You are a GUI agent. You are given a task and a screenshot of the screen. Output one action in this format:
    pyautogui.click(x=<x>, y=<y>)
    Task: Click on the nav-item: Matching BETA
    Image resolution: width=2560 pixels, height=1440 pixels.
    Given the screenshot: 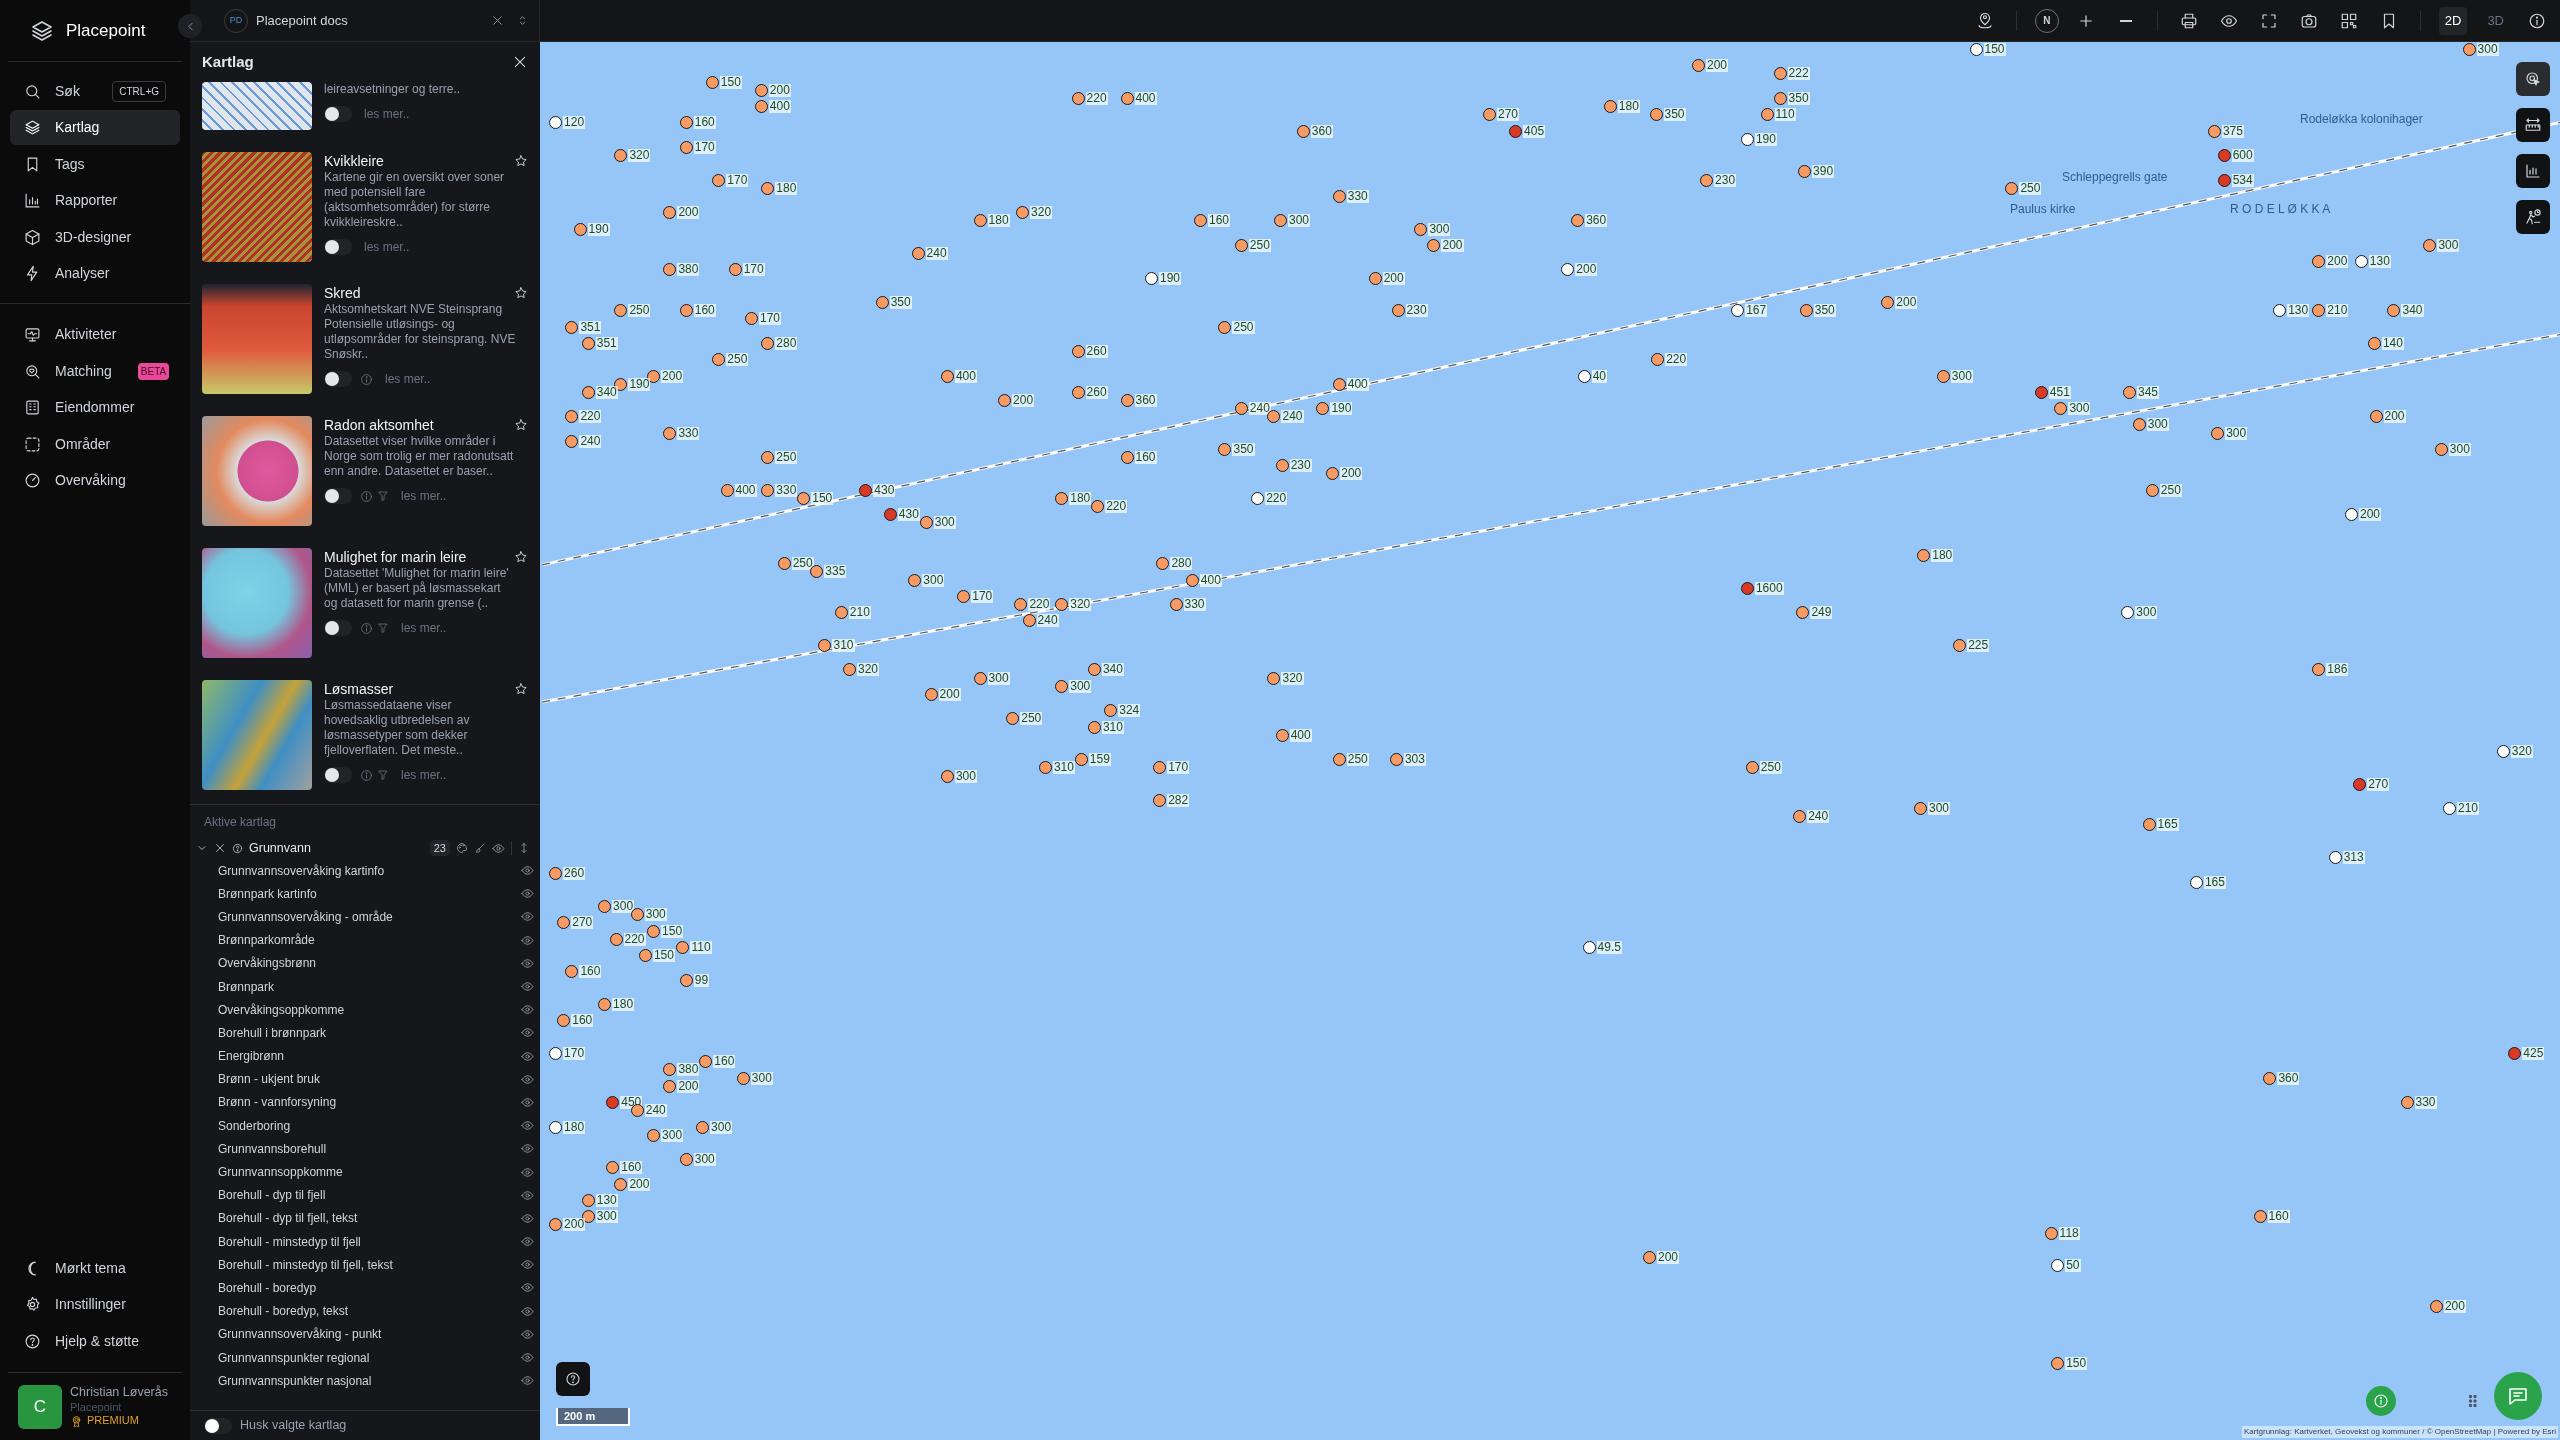 What is the action you would take?
    pyautogui.click(x=95, y=371)
    